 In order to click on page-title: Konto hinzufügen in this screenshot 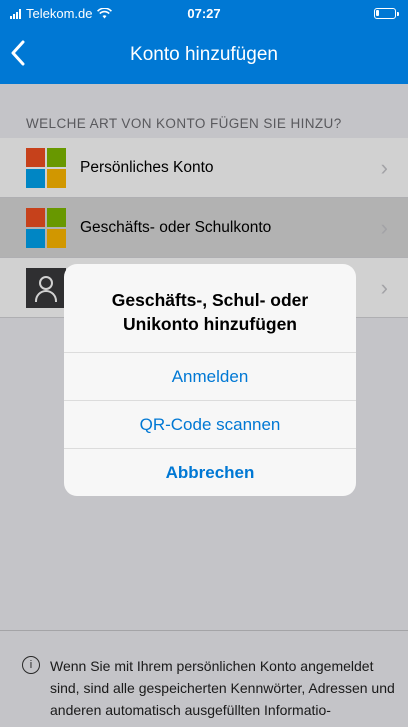, I will do `click(204, 54)`.